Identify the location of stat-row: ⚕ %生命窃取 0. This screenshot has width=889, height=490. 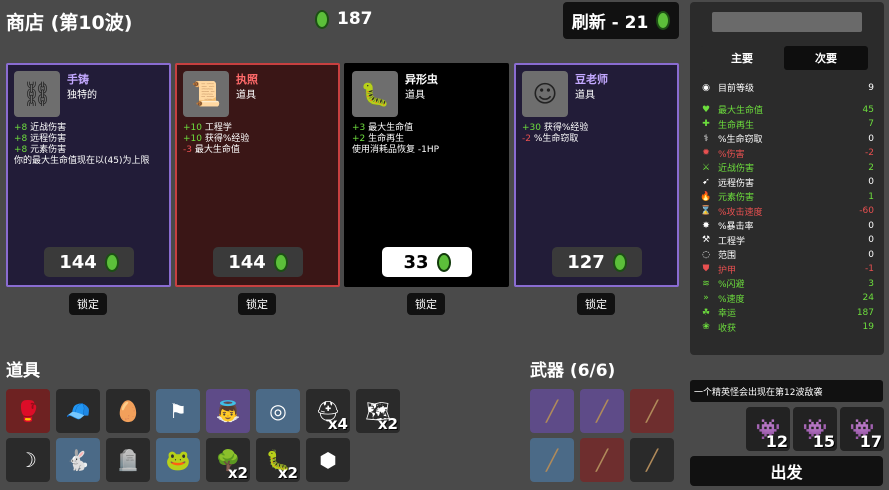
(787, 139).